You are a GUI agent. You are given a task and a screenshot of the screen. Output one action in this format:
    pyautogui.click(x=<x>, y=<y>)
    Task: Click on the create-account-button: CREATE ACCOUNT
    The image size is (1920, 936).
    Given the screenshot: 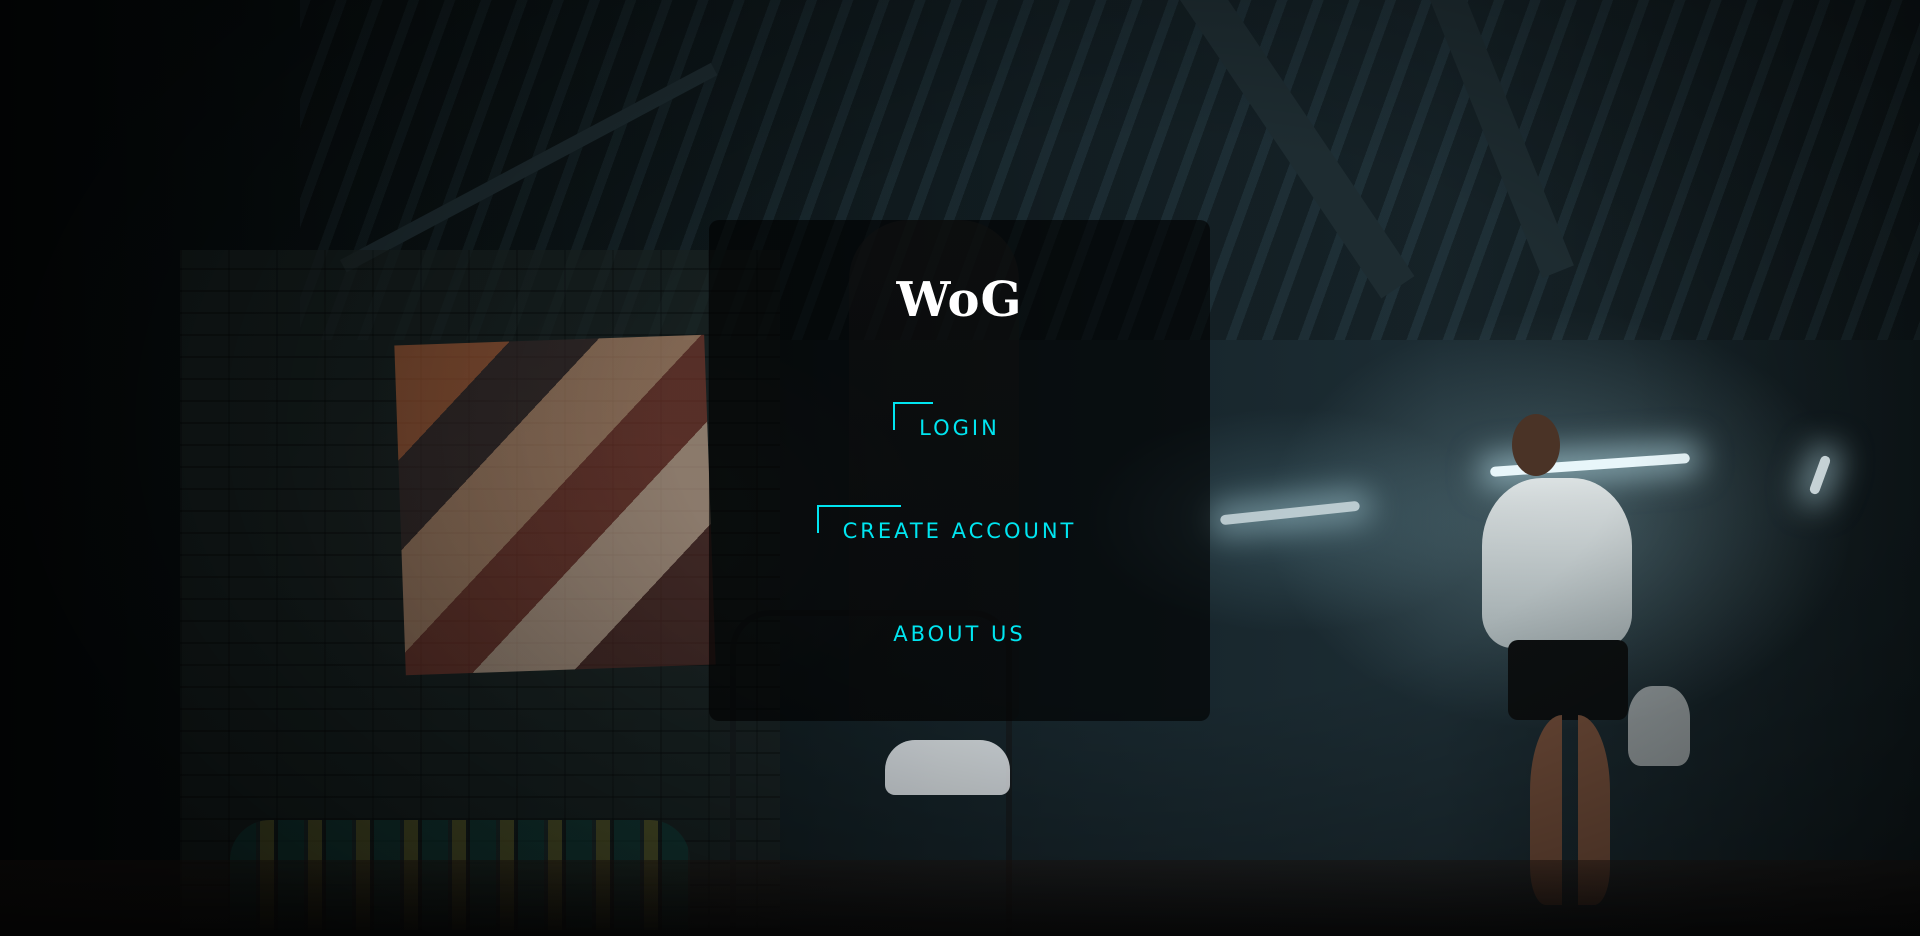 What is the action you would take?
    pyautogui.click(x=959, y=526)
    